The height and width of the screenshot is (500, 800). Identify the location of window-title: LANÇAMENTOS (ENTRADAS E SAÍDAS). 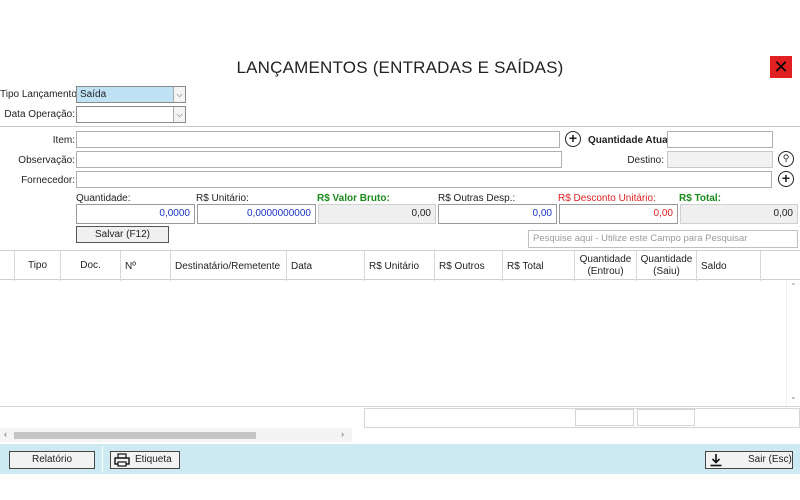
(400, 67).